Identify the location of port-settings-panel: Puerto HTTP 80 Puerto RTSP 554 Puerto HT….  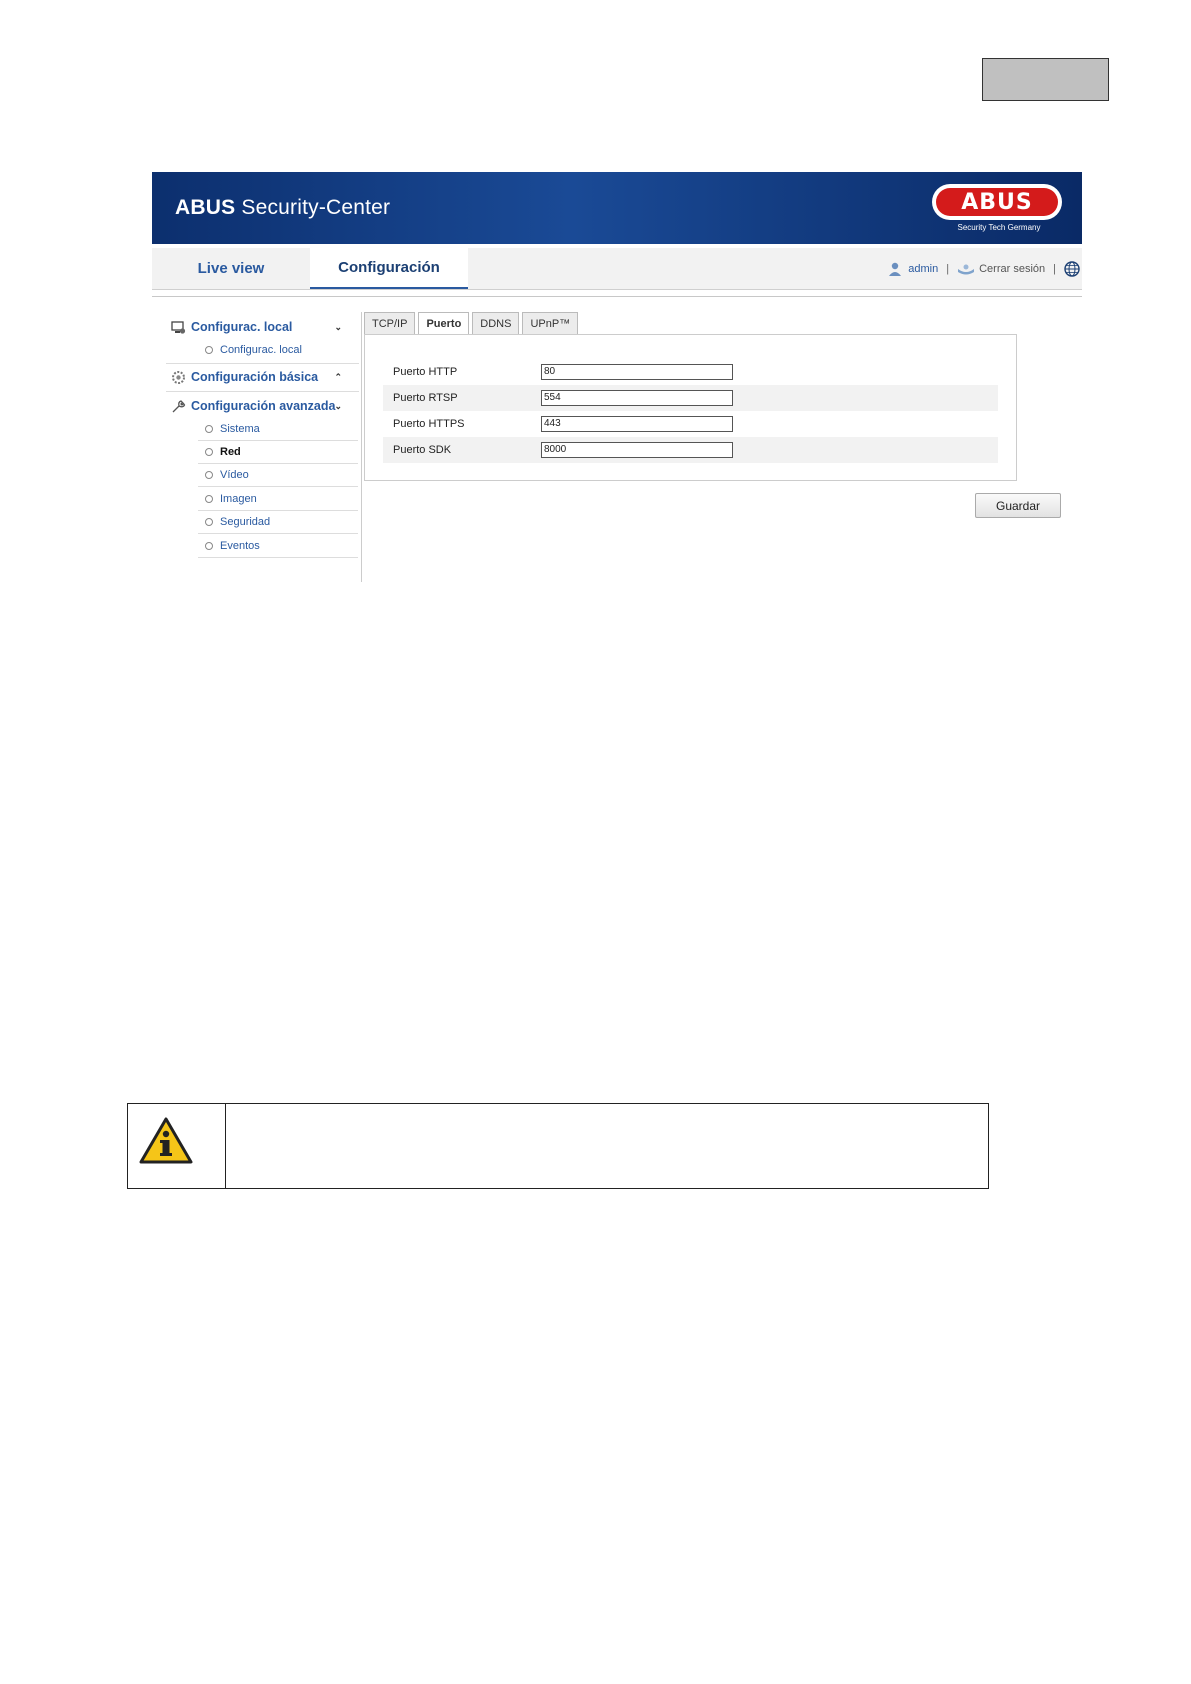
(690, 407).